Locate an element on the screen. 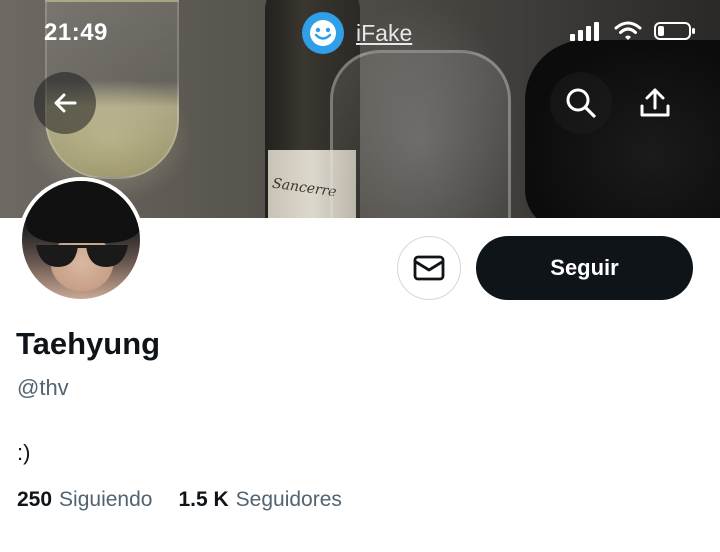 The image size is (720, 552). search-icon is located at coordinates (581, 103).